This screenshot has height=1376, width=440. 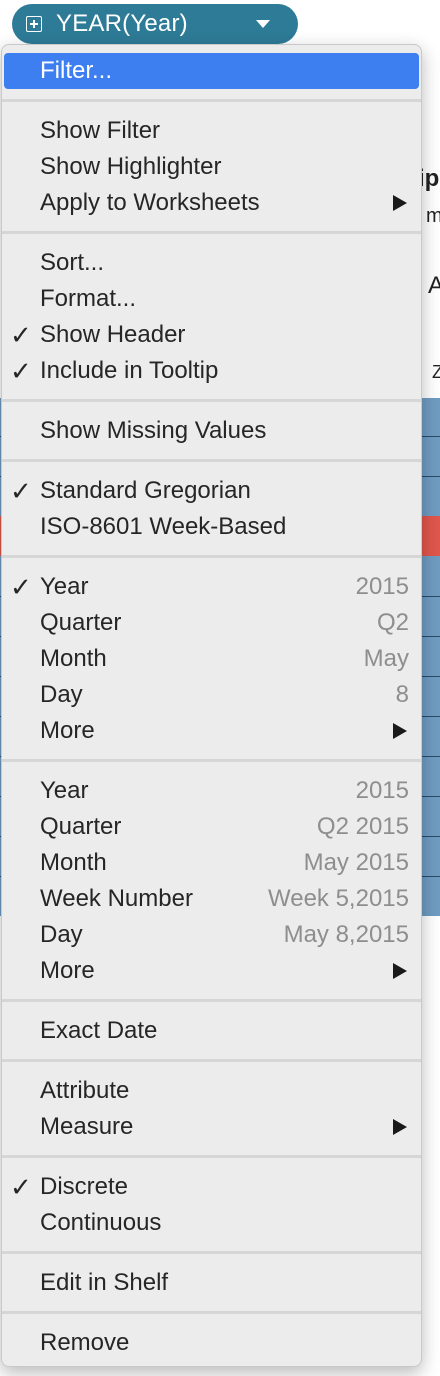 I want to click on field-pill: YEAR(Year), so click(x=155, y=24).